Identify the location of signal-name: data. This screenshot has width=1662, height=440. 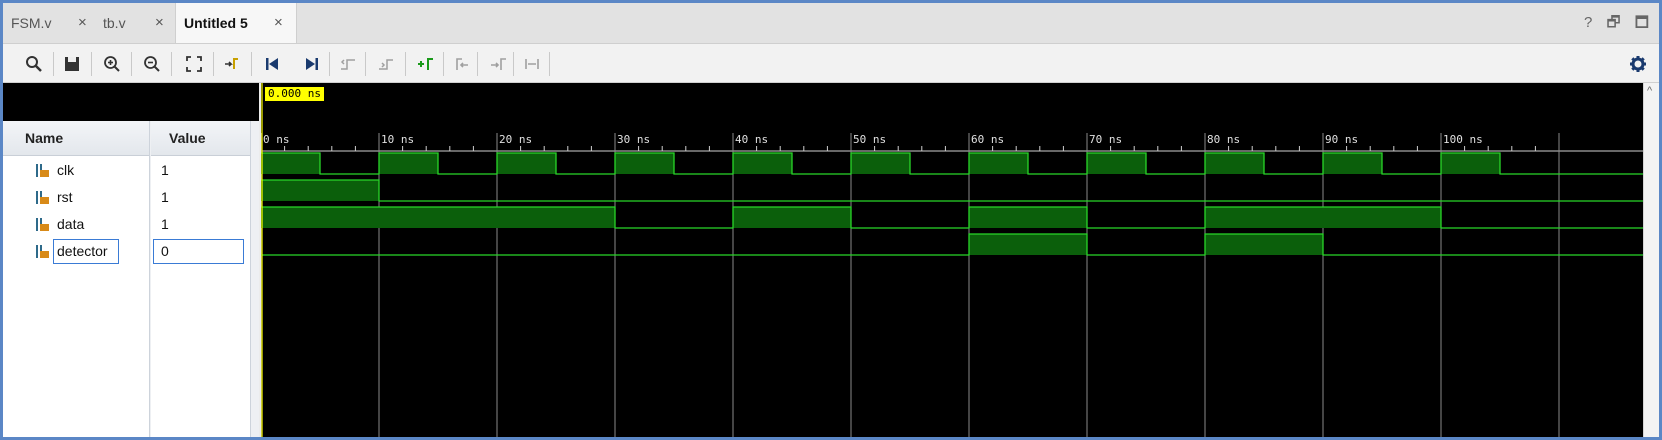
(71, 224).